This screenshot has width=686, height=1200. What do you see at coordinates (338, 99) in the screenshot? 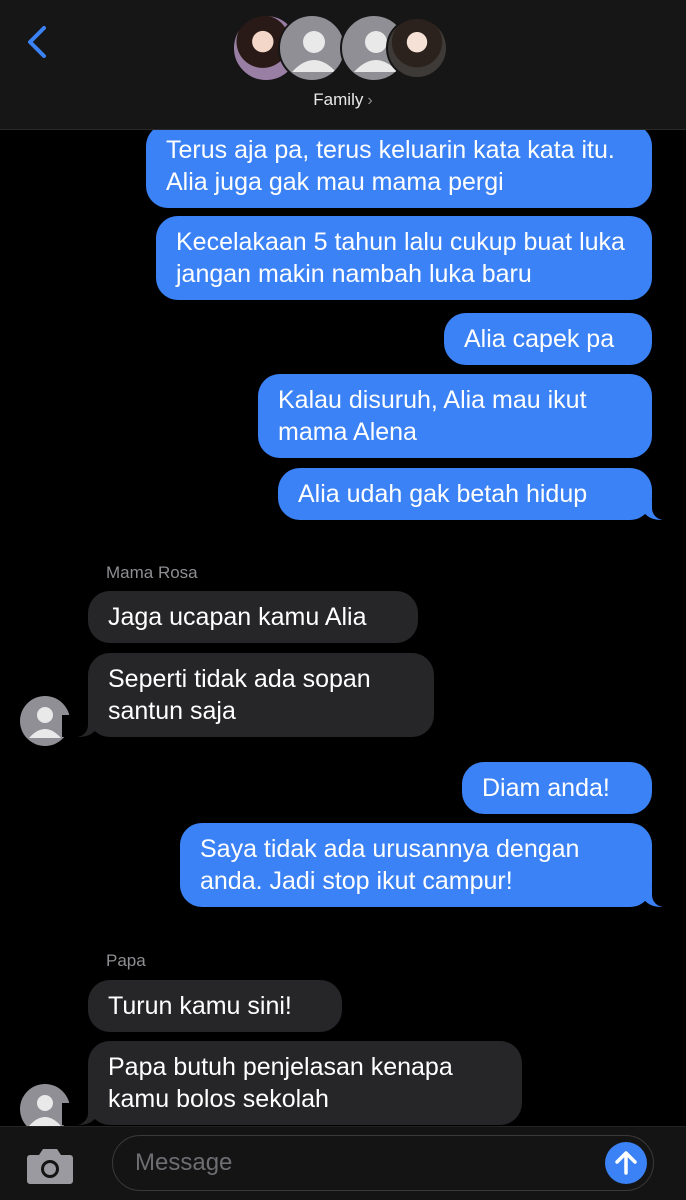
I see `group-name-label: Family` at bounding box center [338, 99].